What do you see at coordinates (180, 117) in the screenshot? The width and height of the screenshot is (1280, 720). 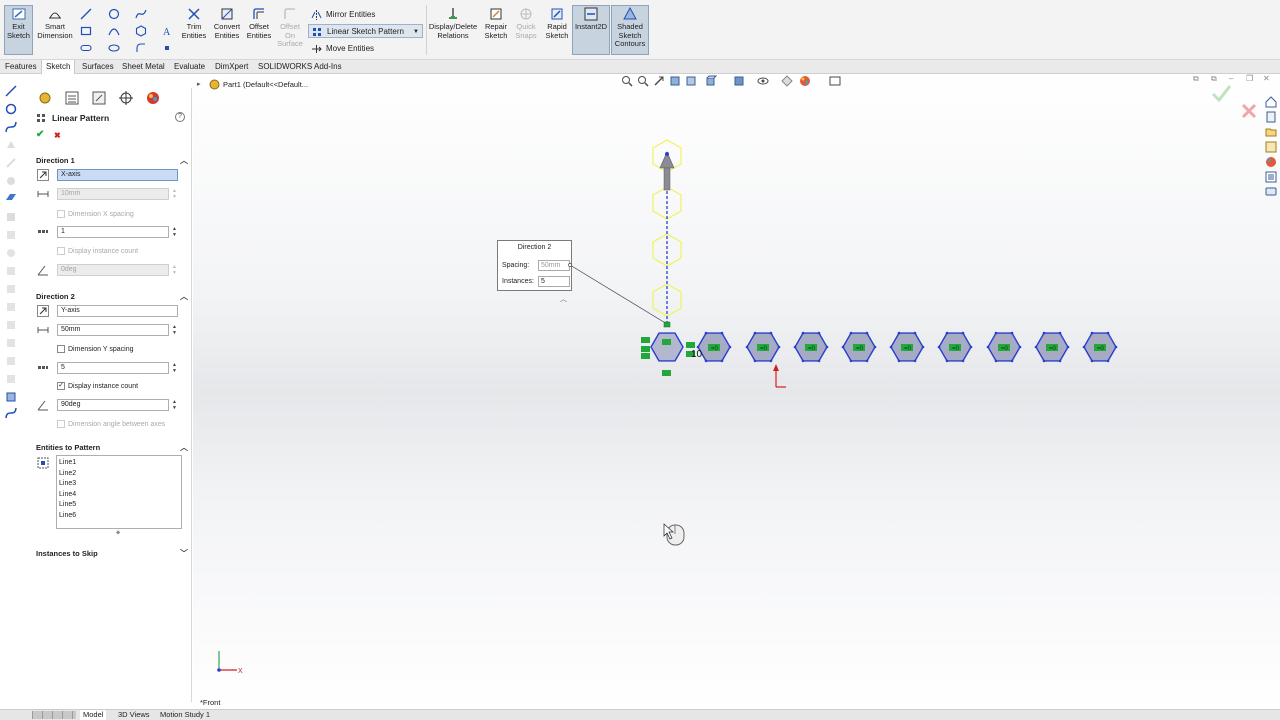 I see `help-icon: ?` at bounding box center [180, 117].